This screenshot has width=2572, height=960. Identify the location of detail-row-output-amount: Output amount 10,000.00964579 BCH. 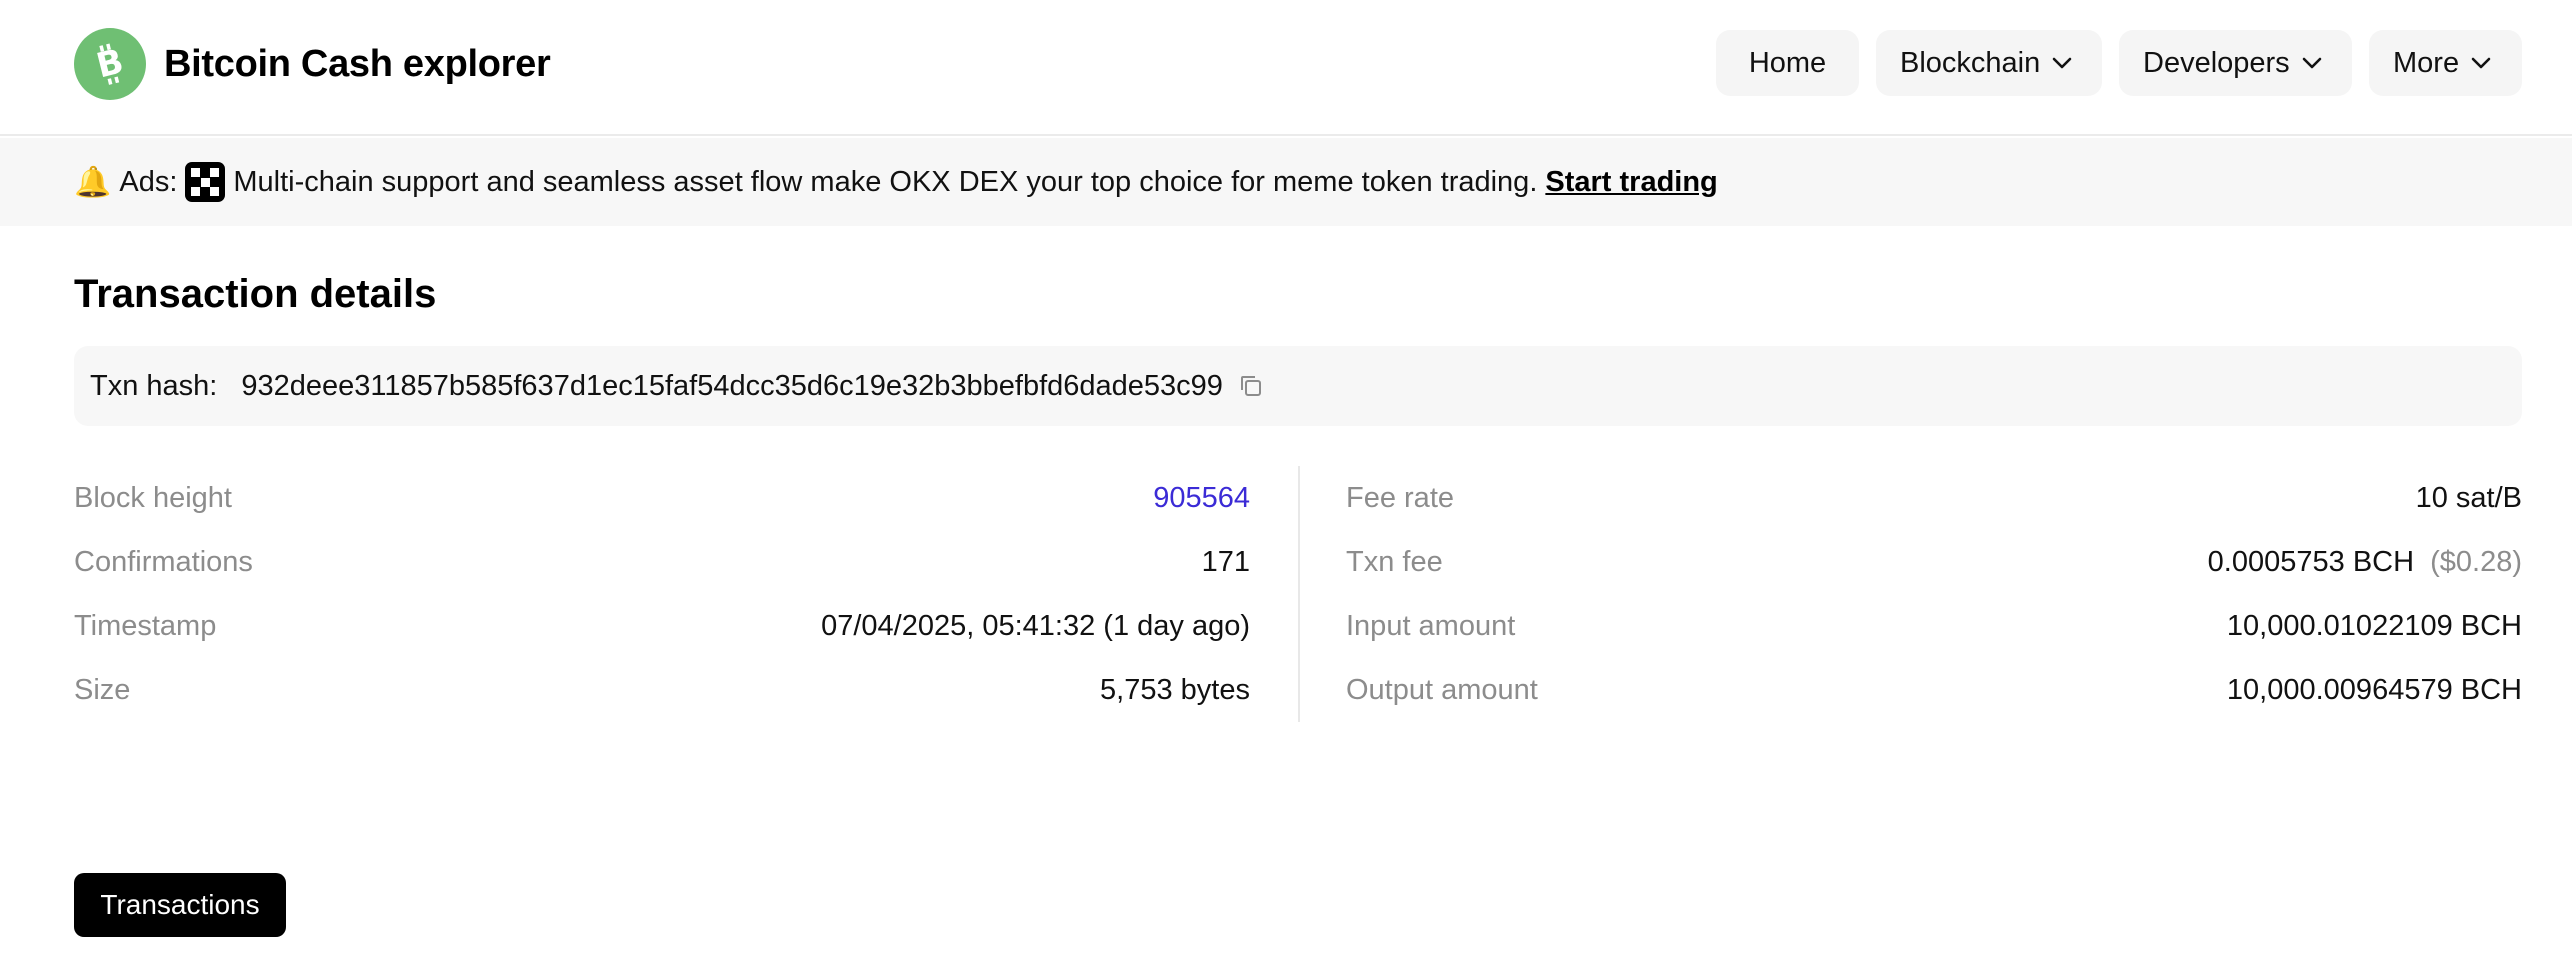
(1934, 690).